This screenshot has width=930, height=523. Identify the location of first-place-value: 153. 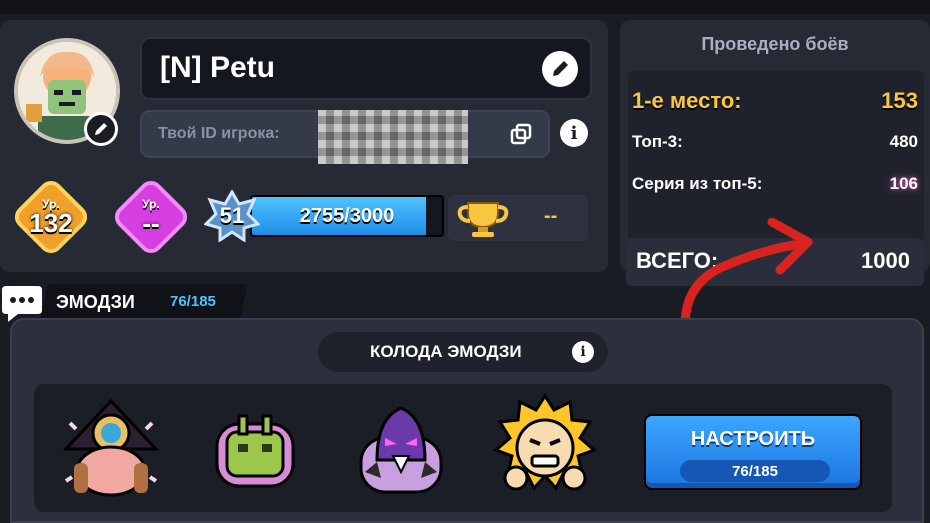
(899, 100).